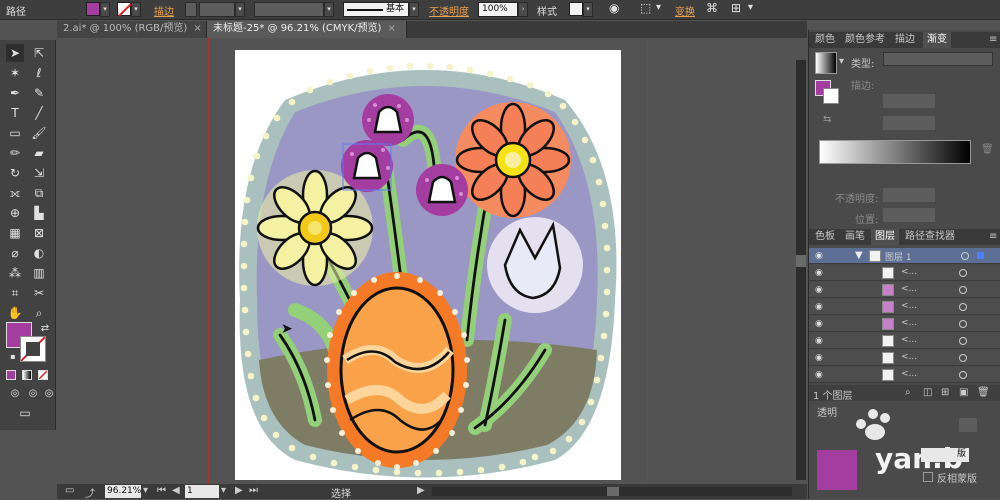  Describe the element at coordinates (39, 53) in the screenshot. I see `direct-selection-tool-icon: ⇱` at that location.